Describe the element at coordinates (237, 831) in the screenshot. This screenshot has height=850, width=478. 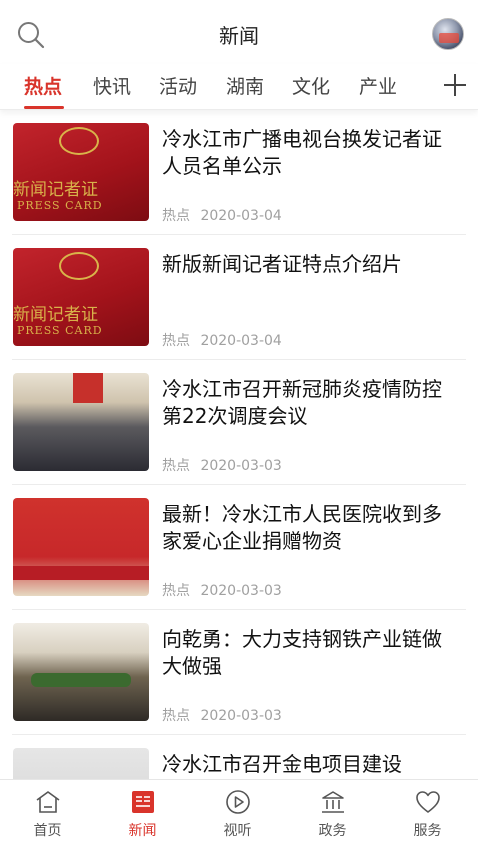
I see `nav-label: 视听` at that location.